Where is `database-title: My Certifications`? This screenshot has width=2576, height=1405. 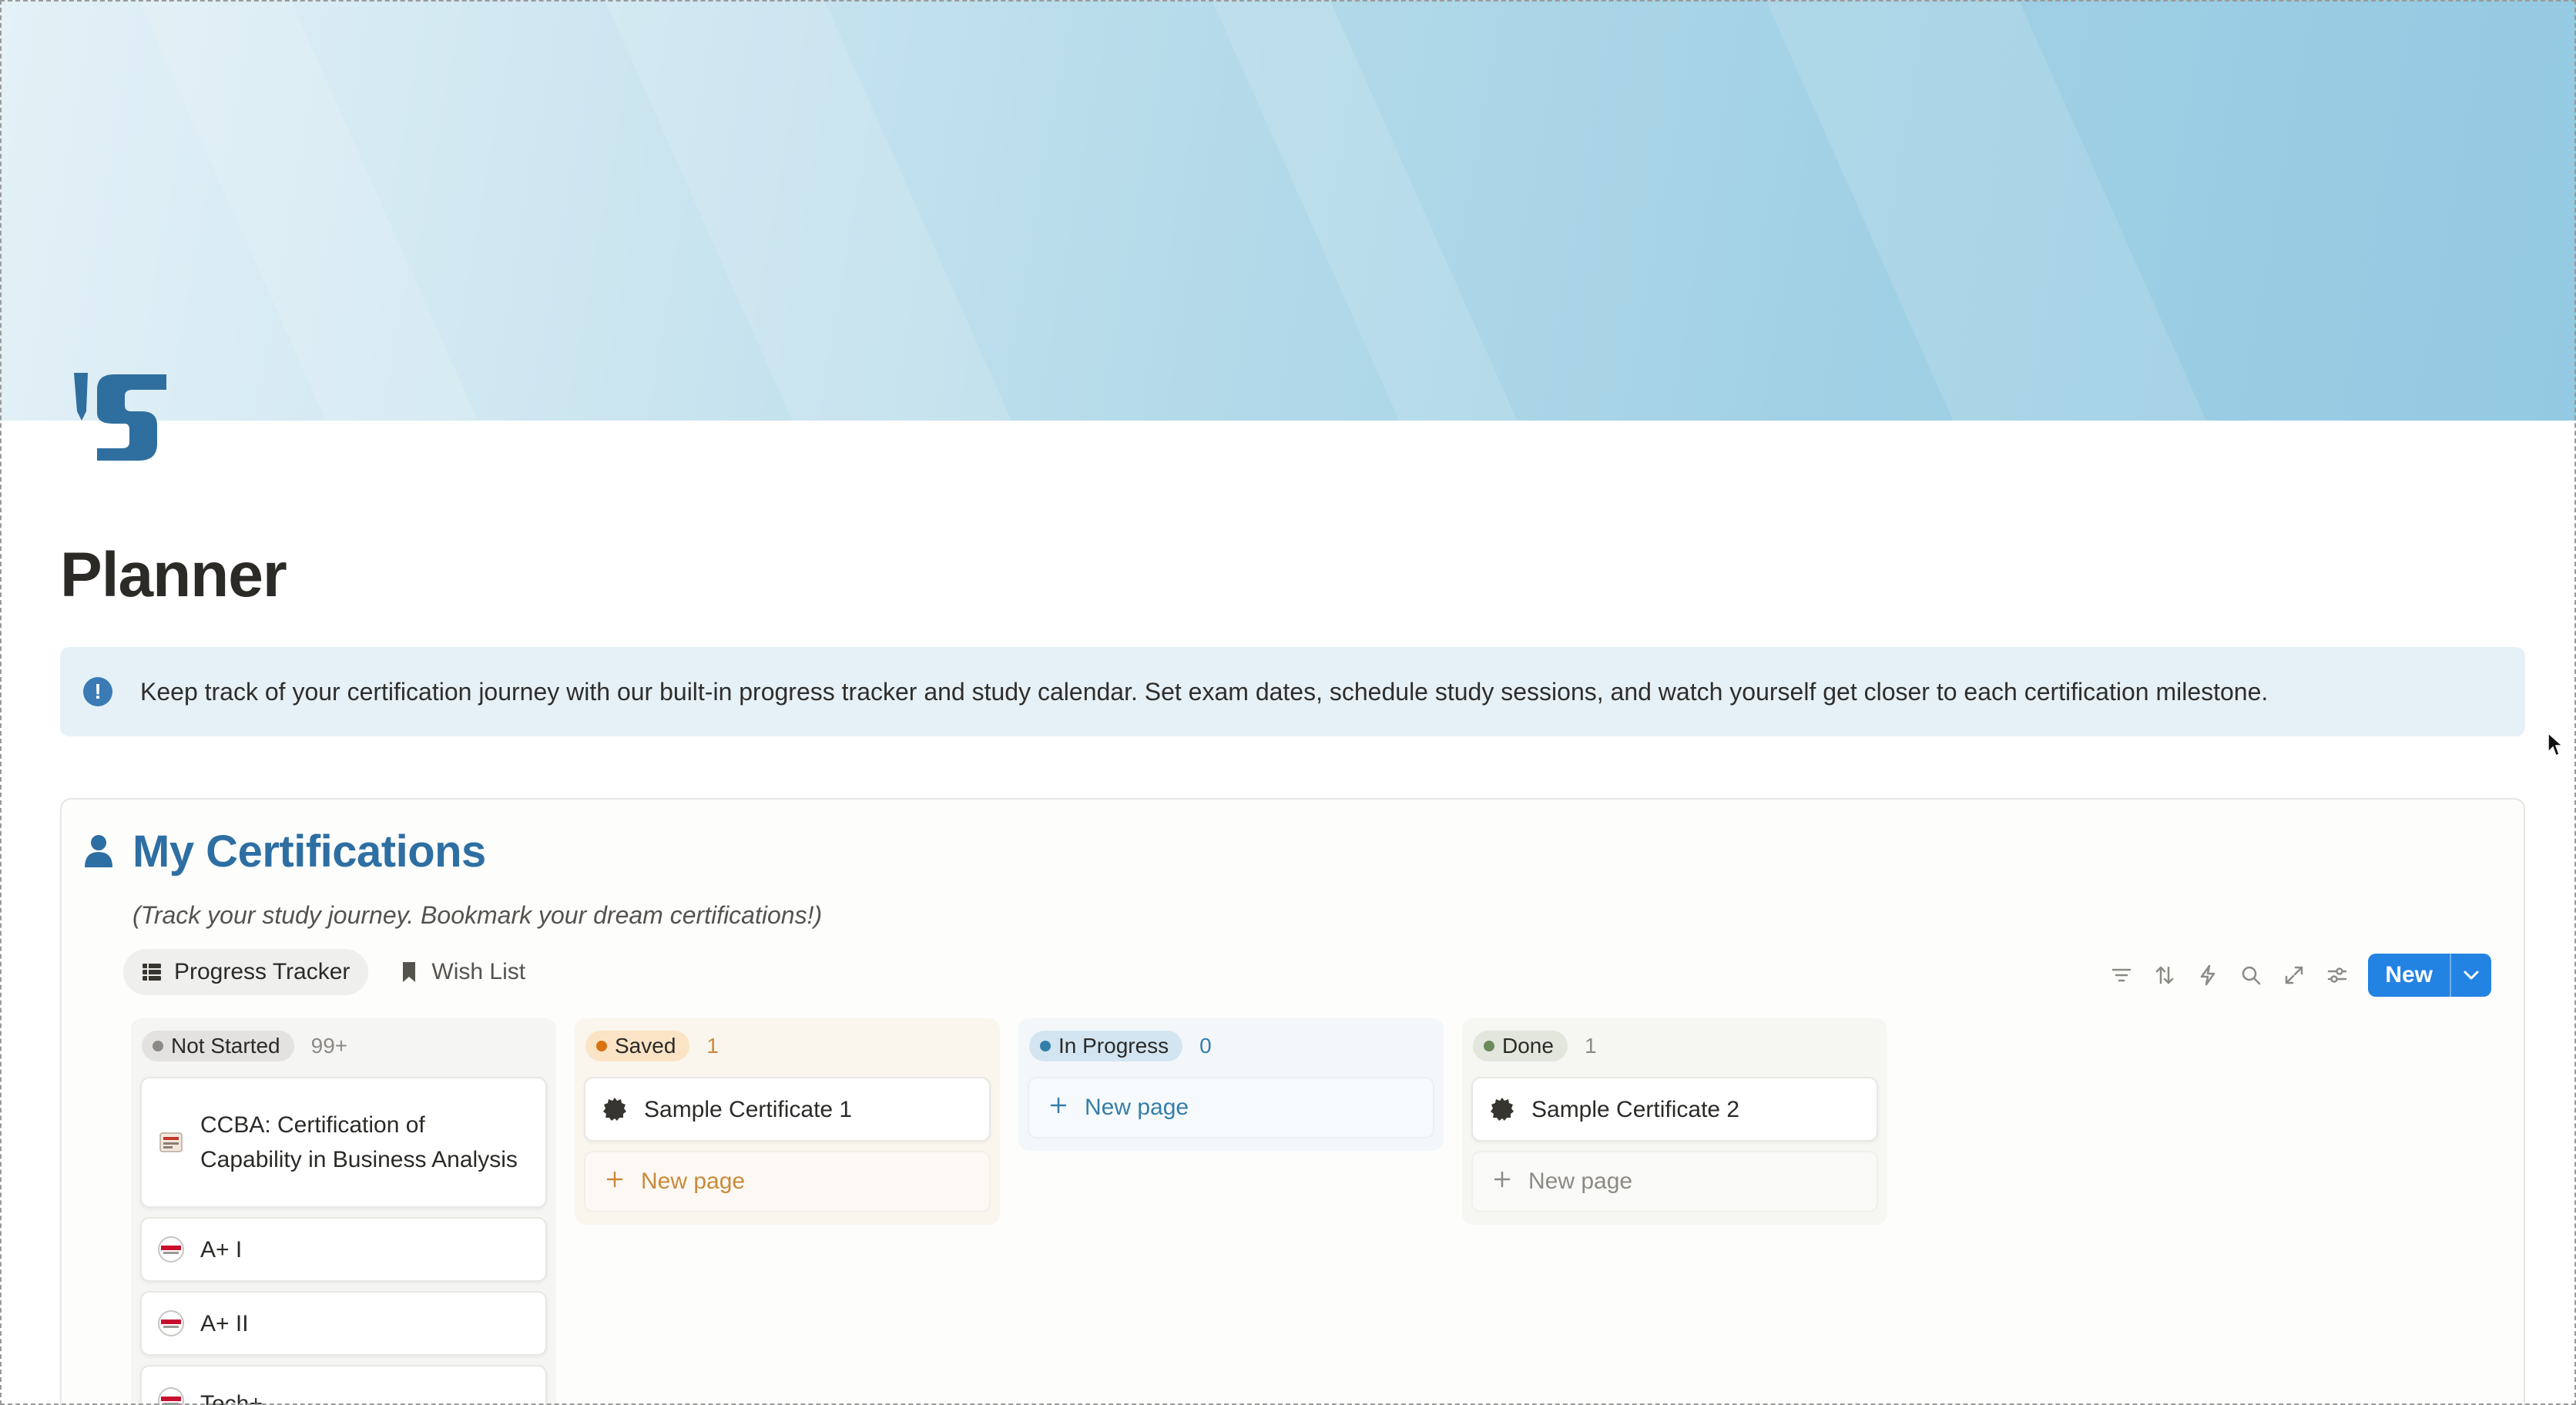
database-title: My Certifications is located at coordinates (309, 852).